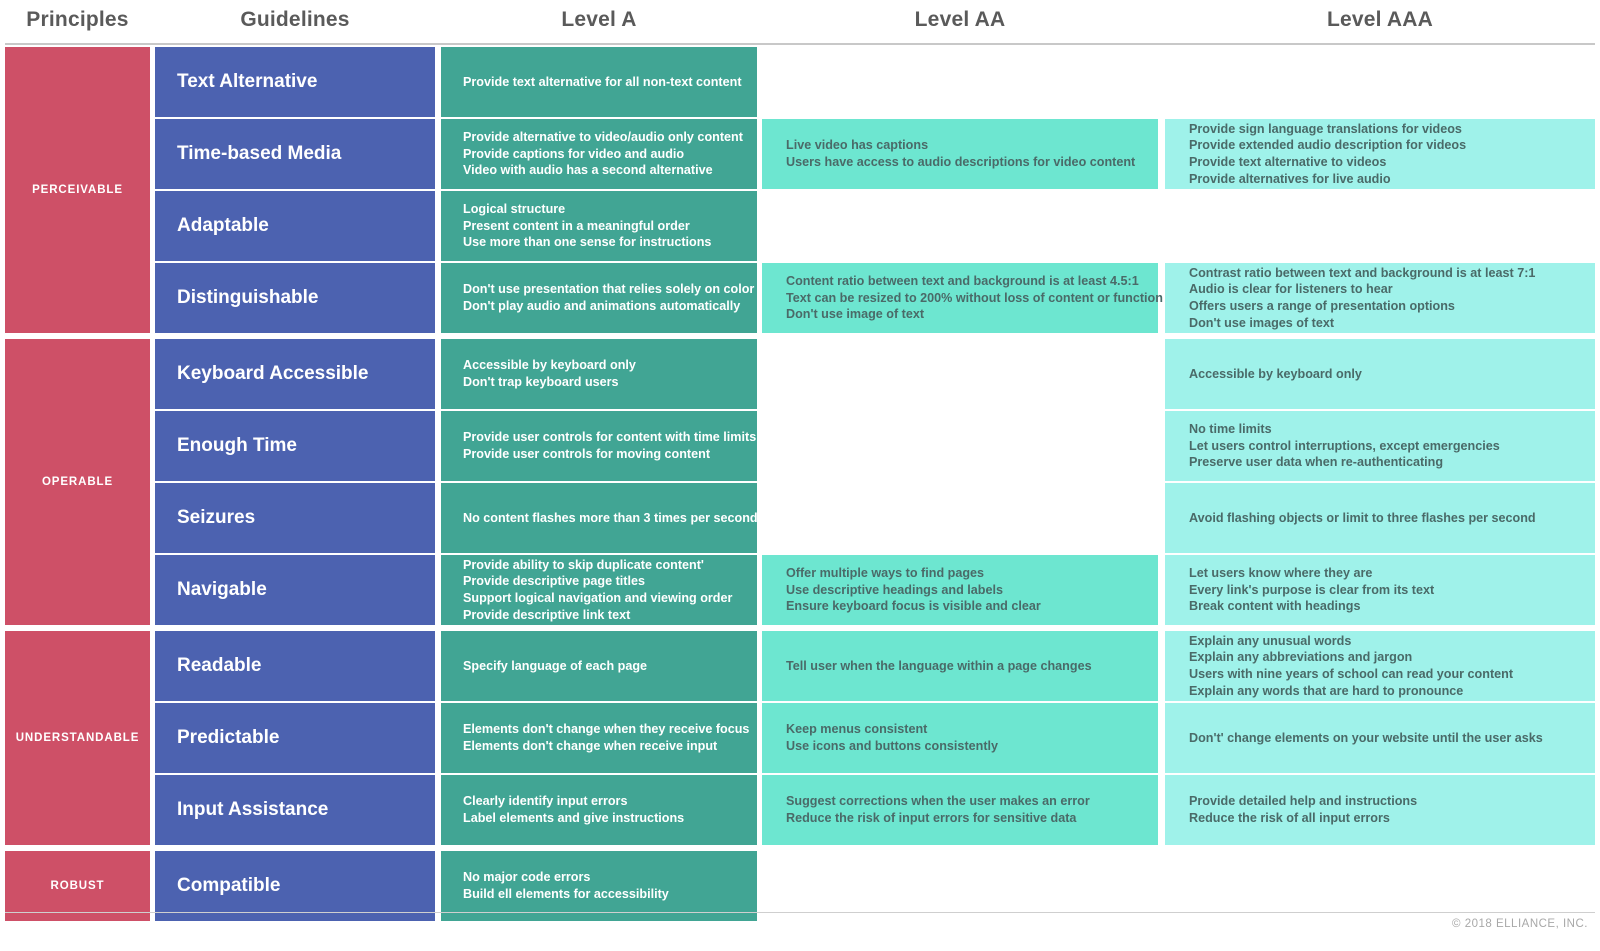 Image resolution: width=1600 pixels, height=951 pixels. Describe the element at coordinates (1520, 924) in the screenshot. I see `footer-copyright: © 2018 ELLIANCE, INC.` at that location.